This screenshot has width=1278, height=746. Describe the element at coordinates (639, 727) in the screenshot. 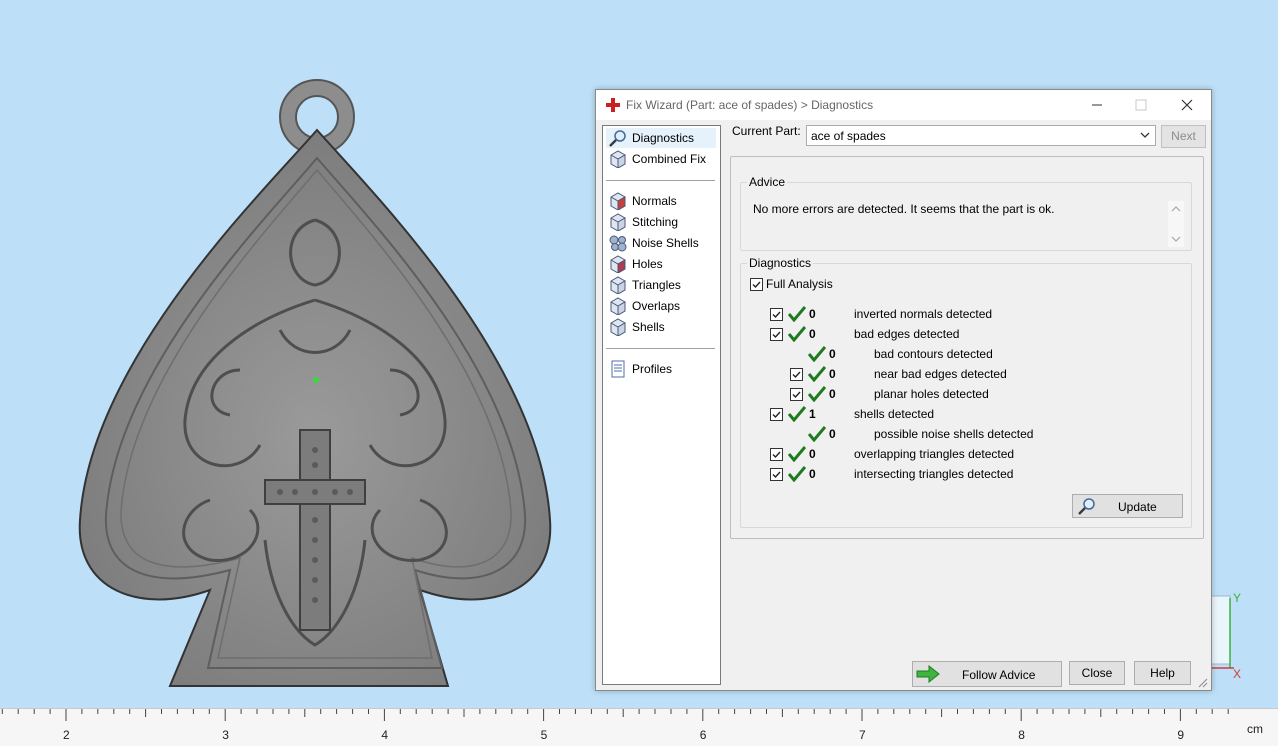

I see `horizontal-ruler: 2 3 4 5 6 7 8 9 cm` at that location.